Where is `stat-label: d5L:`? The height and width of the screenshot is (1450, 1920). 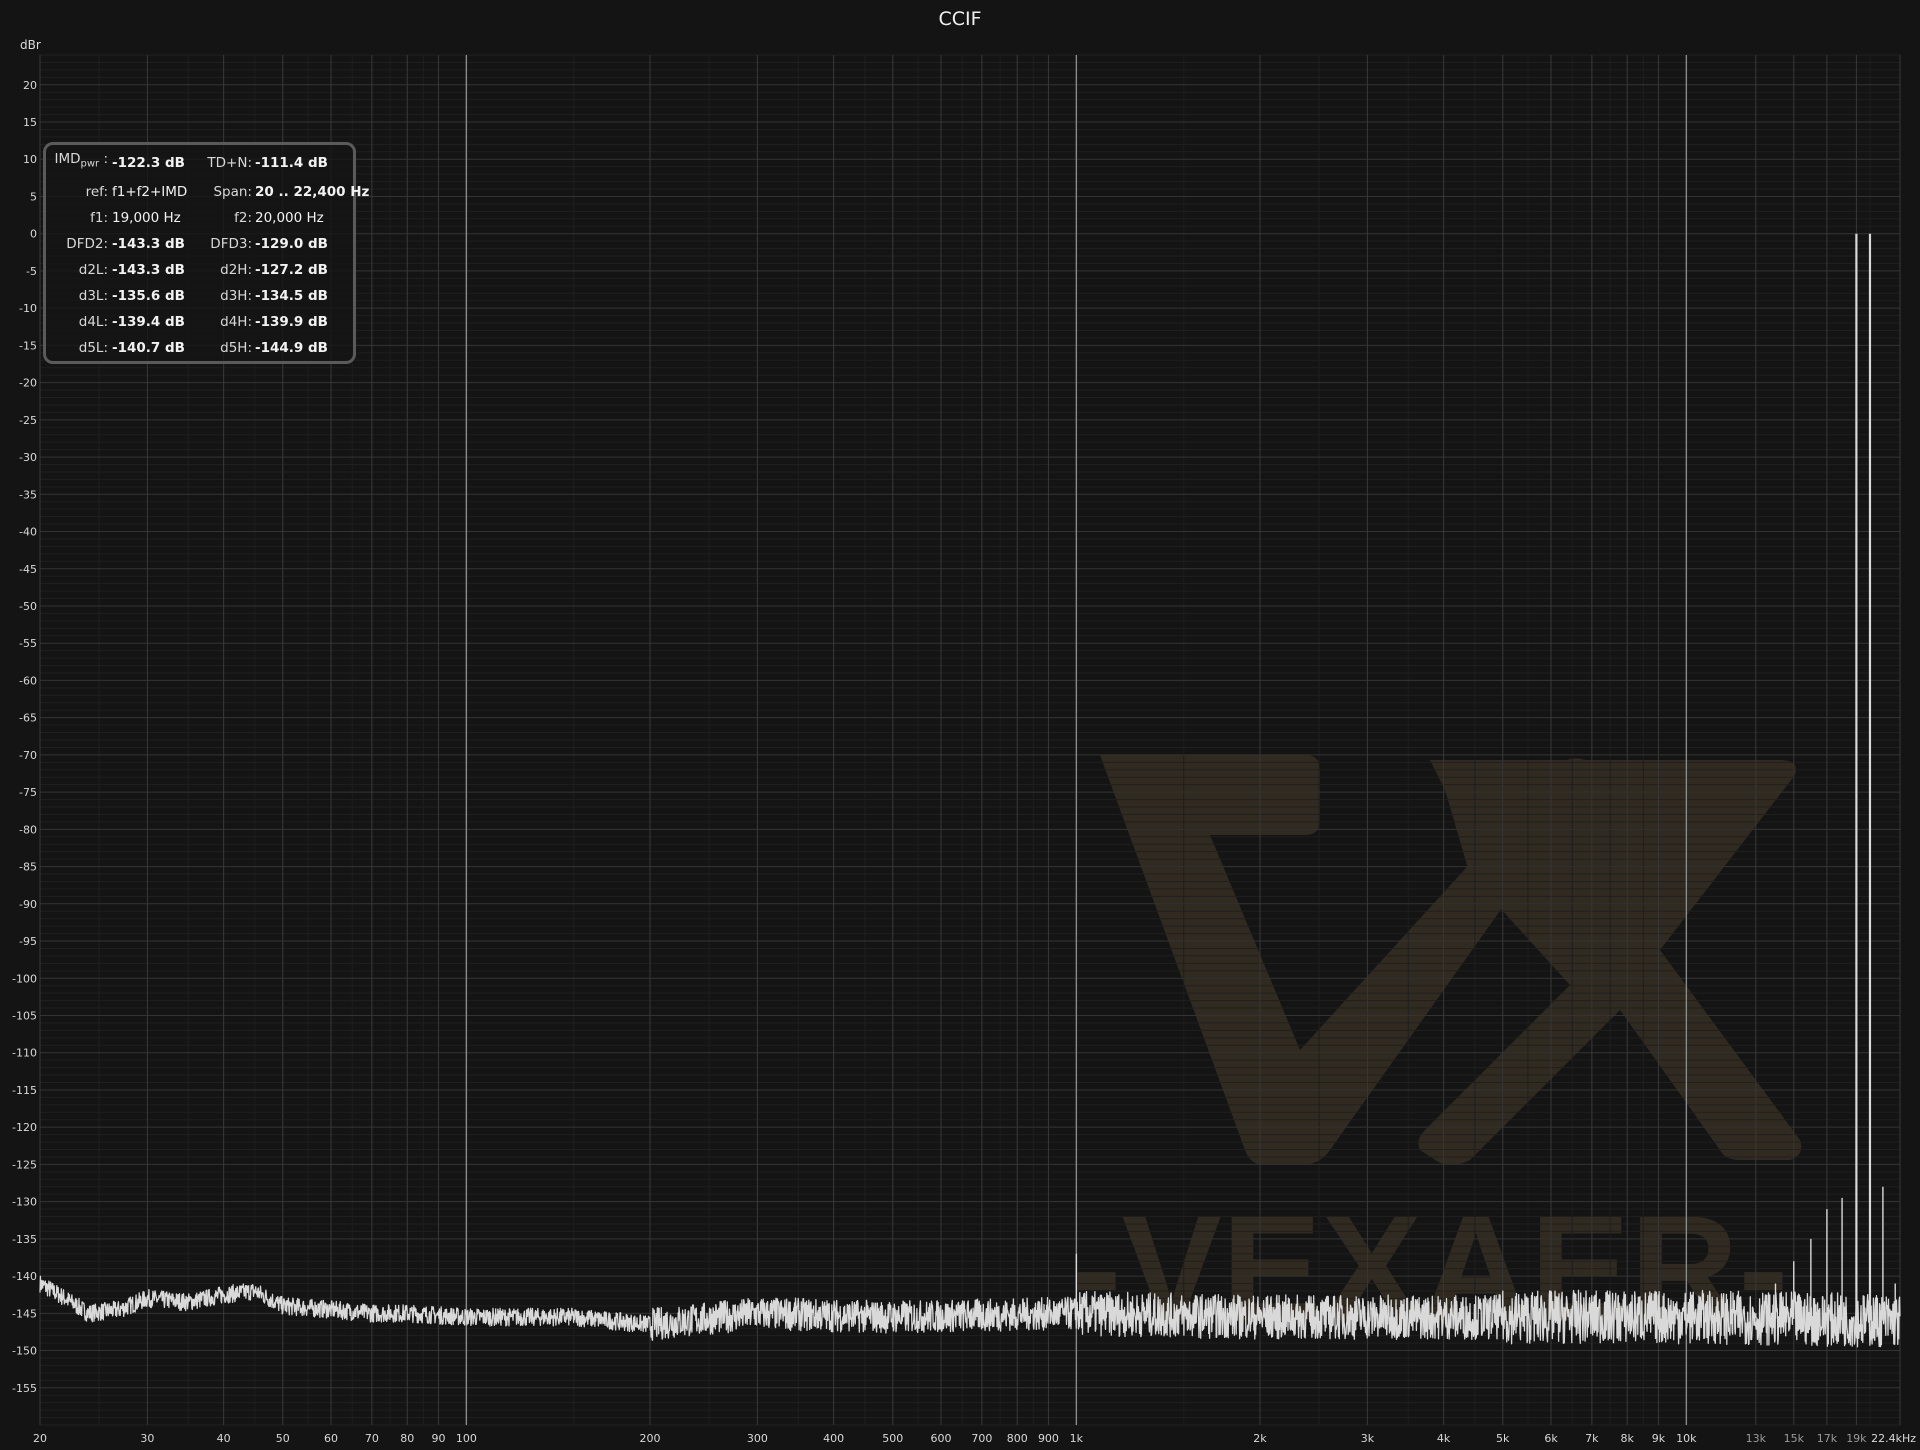 stat-label: d5L: is located at coordinates (93, 348).